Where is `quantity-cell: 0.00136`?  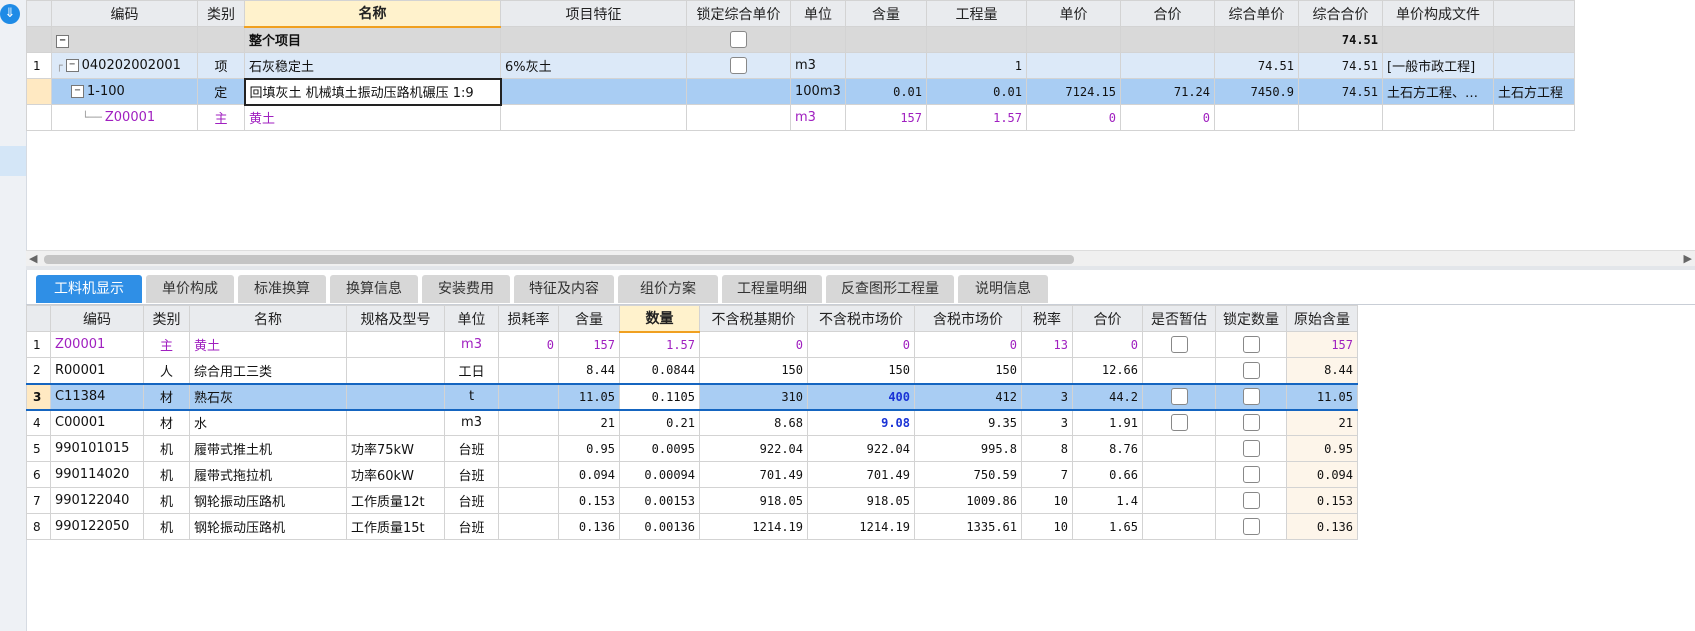
quantity-cell: 0.00136 is located at coordinates (659, 526).